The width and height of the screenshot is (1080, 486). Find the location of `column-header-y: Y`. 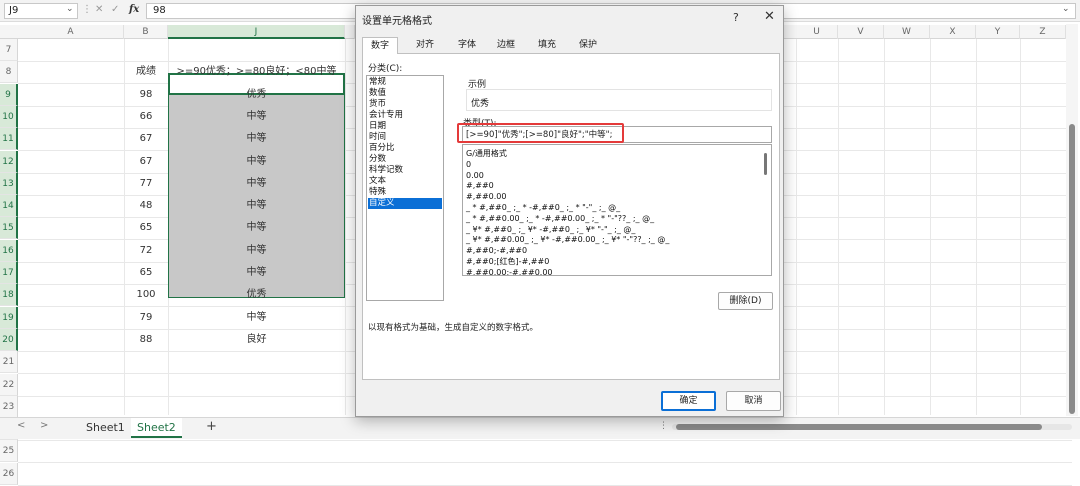

column-header-y: Y is located at coordinates (998, 32).